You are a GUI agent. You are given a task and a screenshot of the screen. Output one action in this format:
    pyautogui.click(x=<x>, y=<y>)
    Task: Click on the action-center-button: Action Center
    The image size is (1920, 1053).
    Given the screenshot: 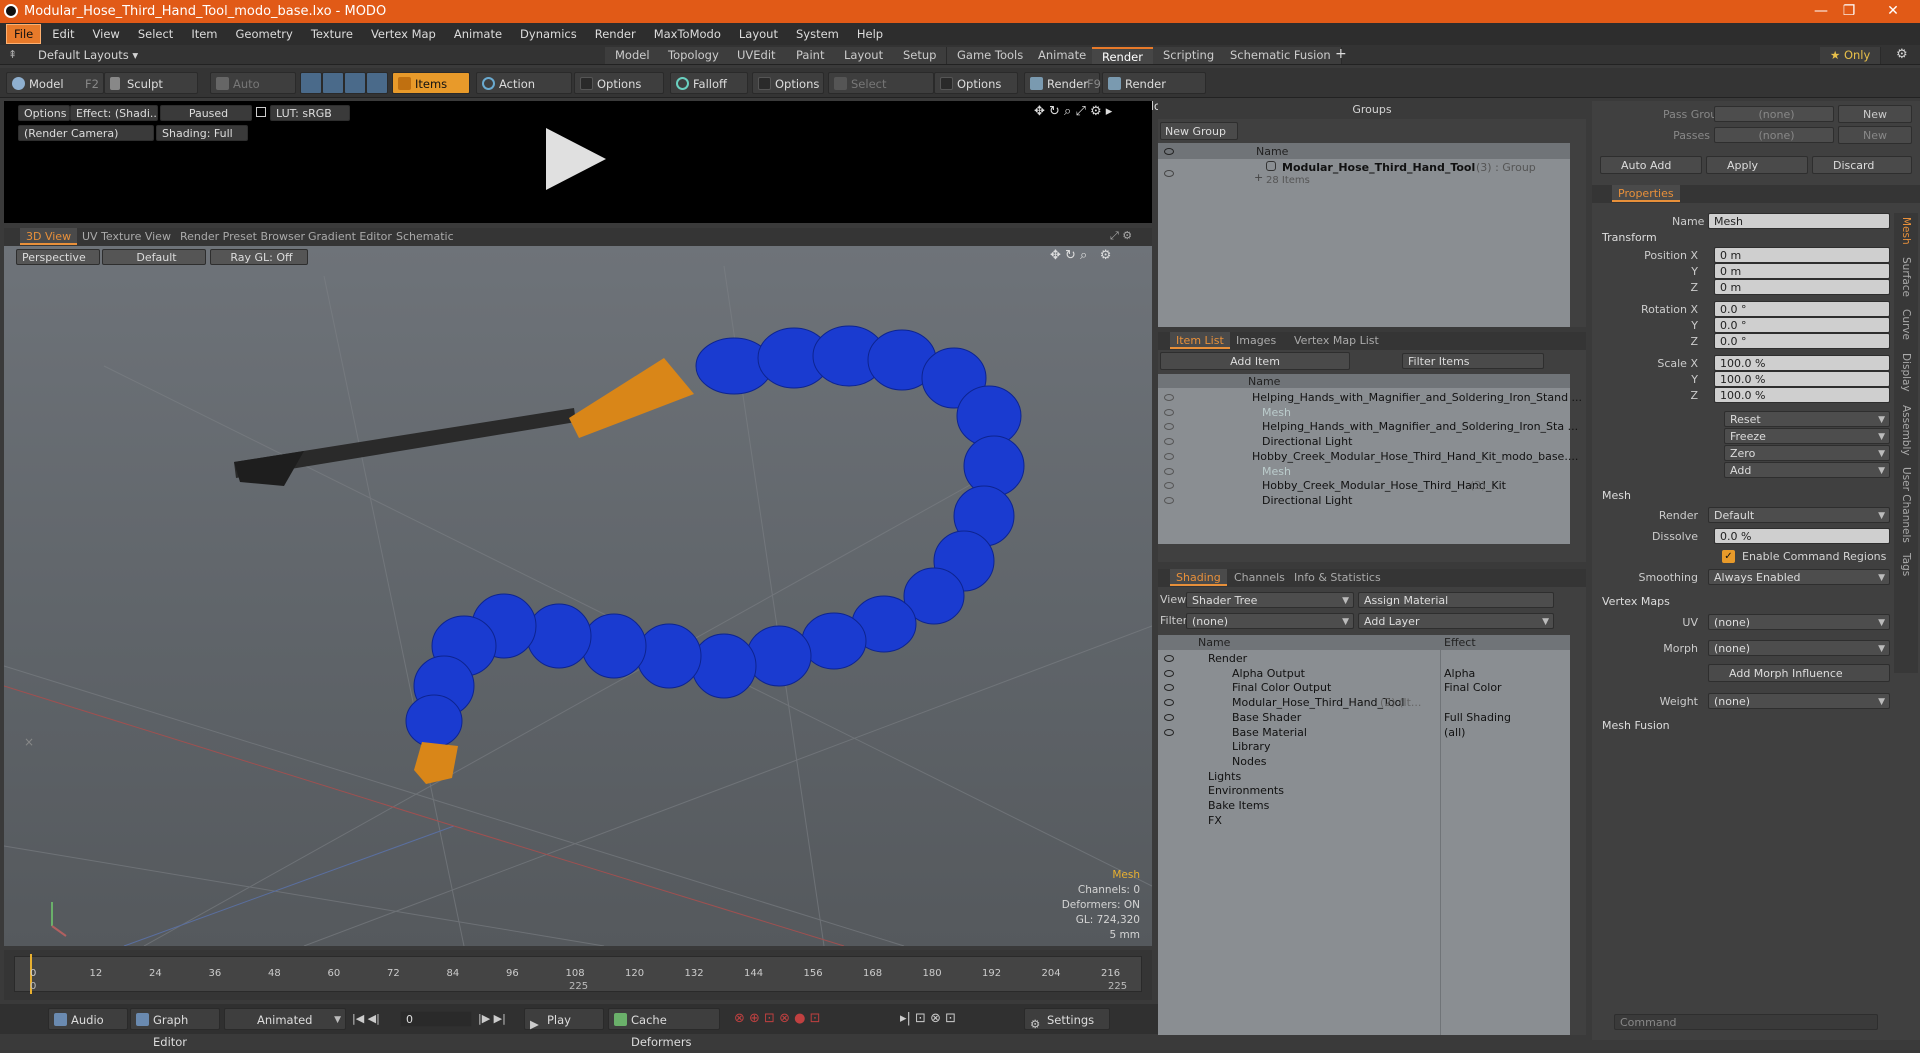 What is the action you would take?
    pyautogui.click(x=524, y=92)
    